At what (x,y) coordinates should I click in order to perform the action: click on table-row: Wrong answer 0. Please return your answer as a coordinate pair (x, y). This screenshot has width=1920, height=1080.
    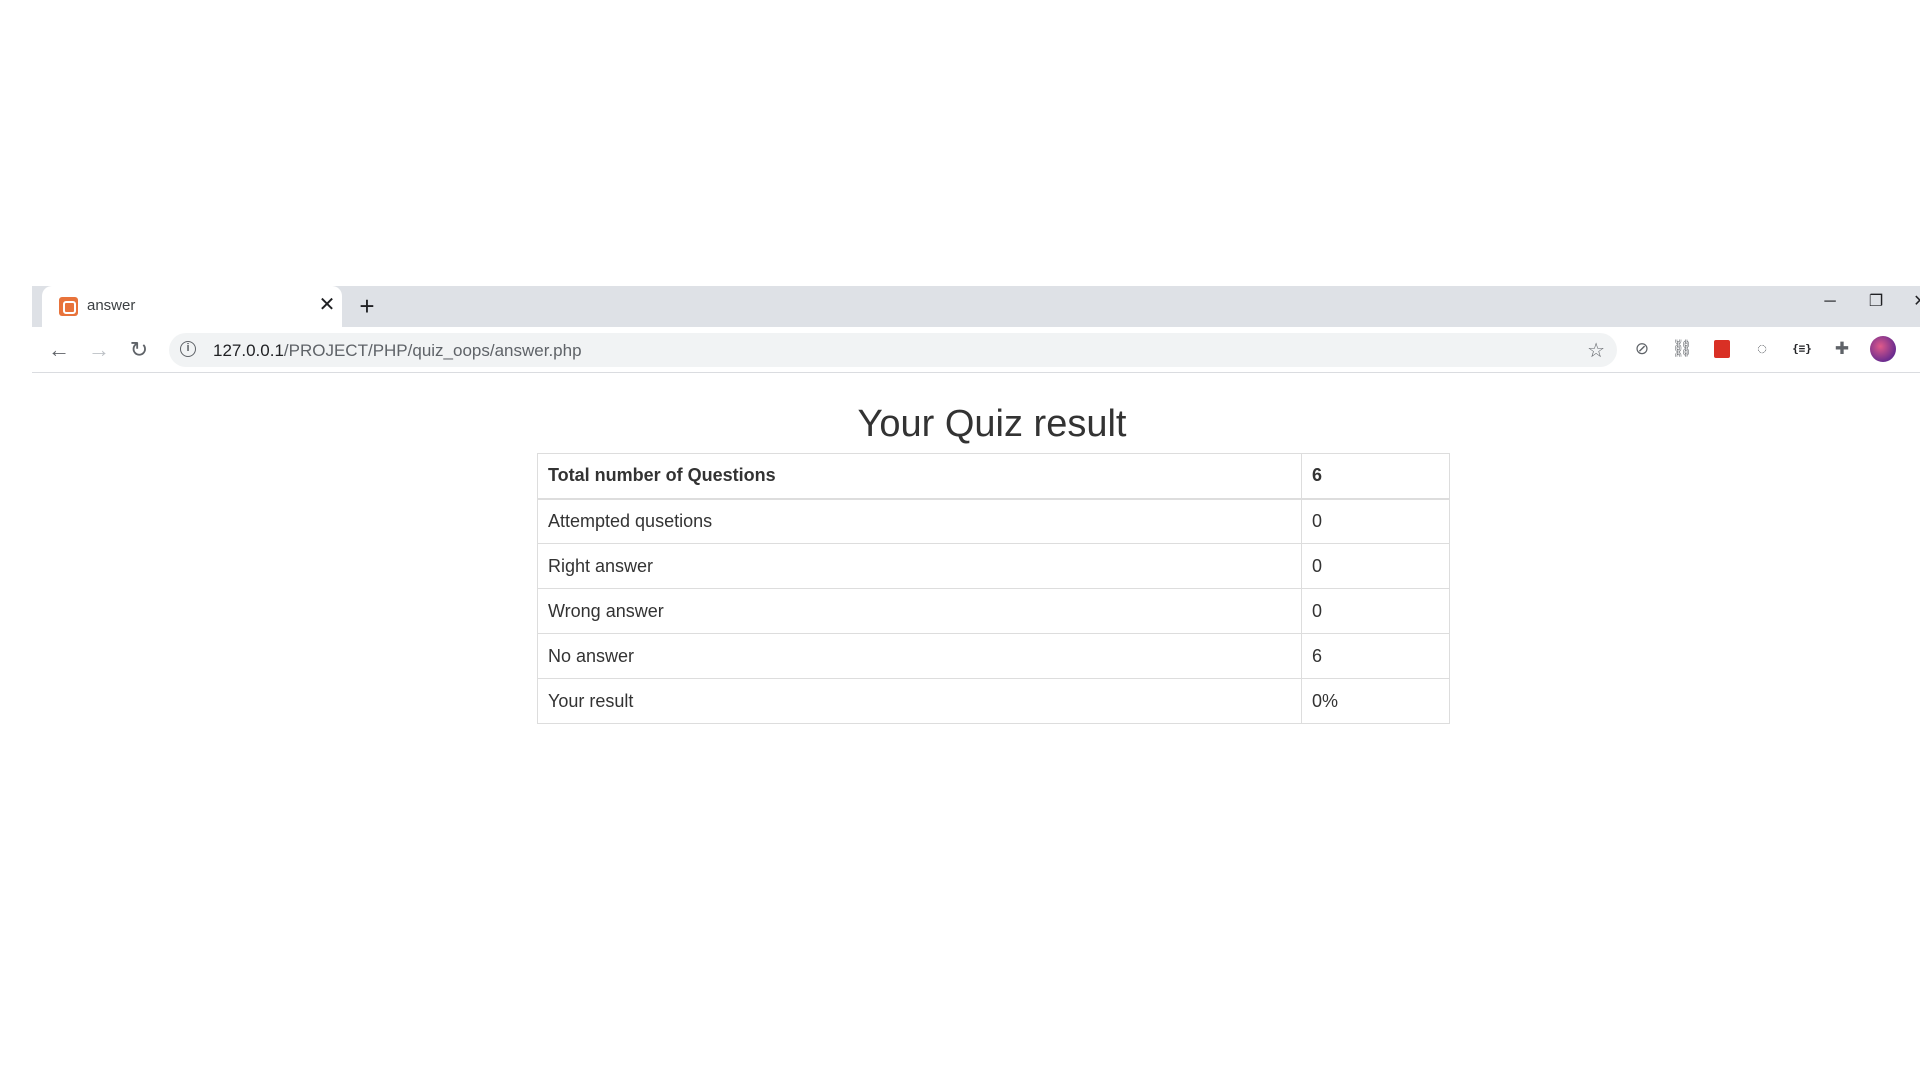
    Looking at the image, I should click on (993, 611).